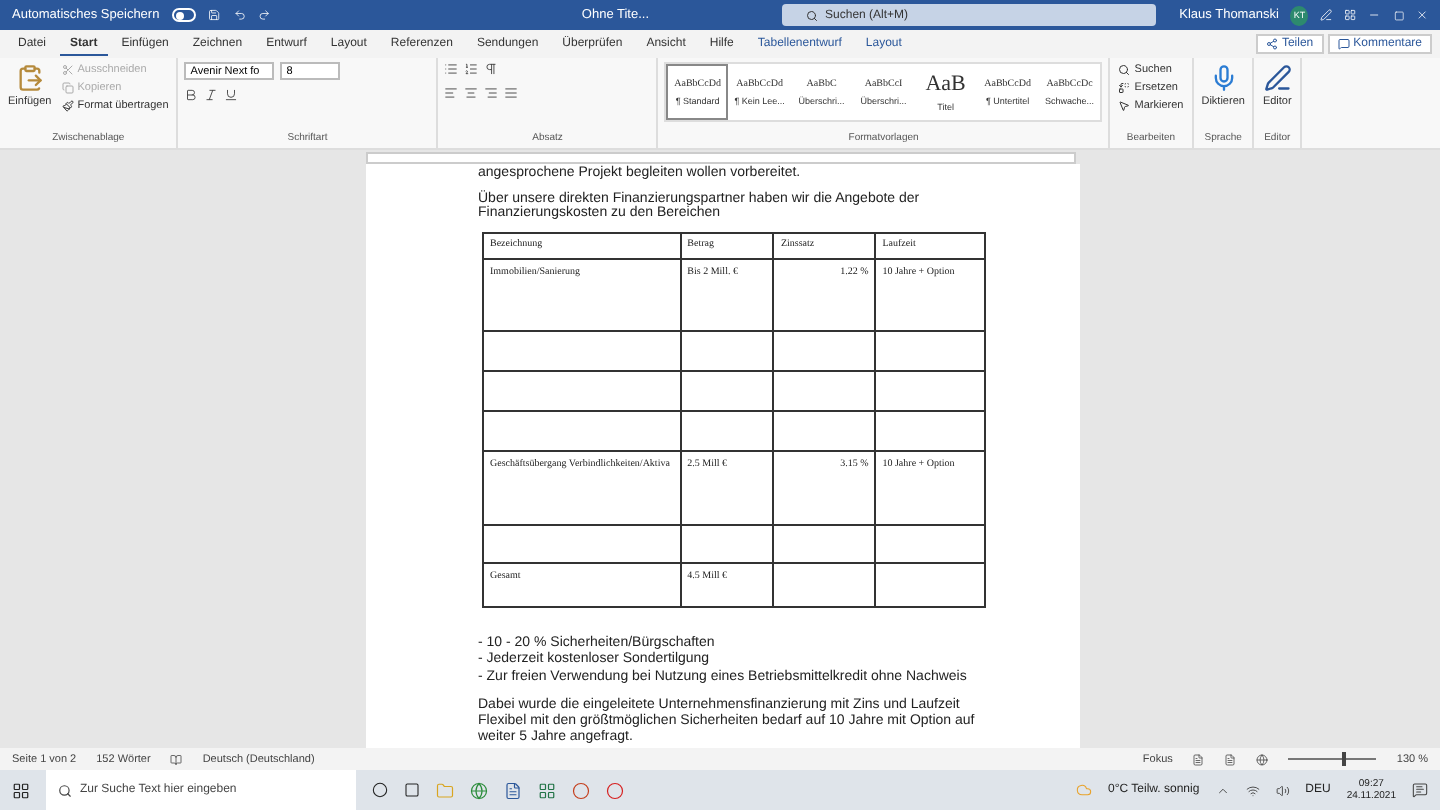 This screenshot has width=1440, height=810. Describe the element at coordinates (231, 95) in the screenshot. I see `underline-icon` at that location.